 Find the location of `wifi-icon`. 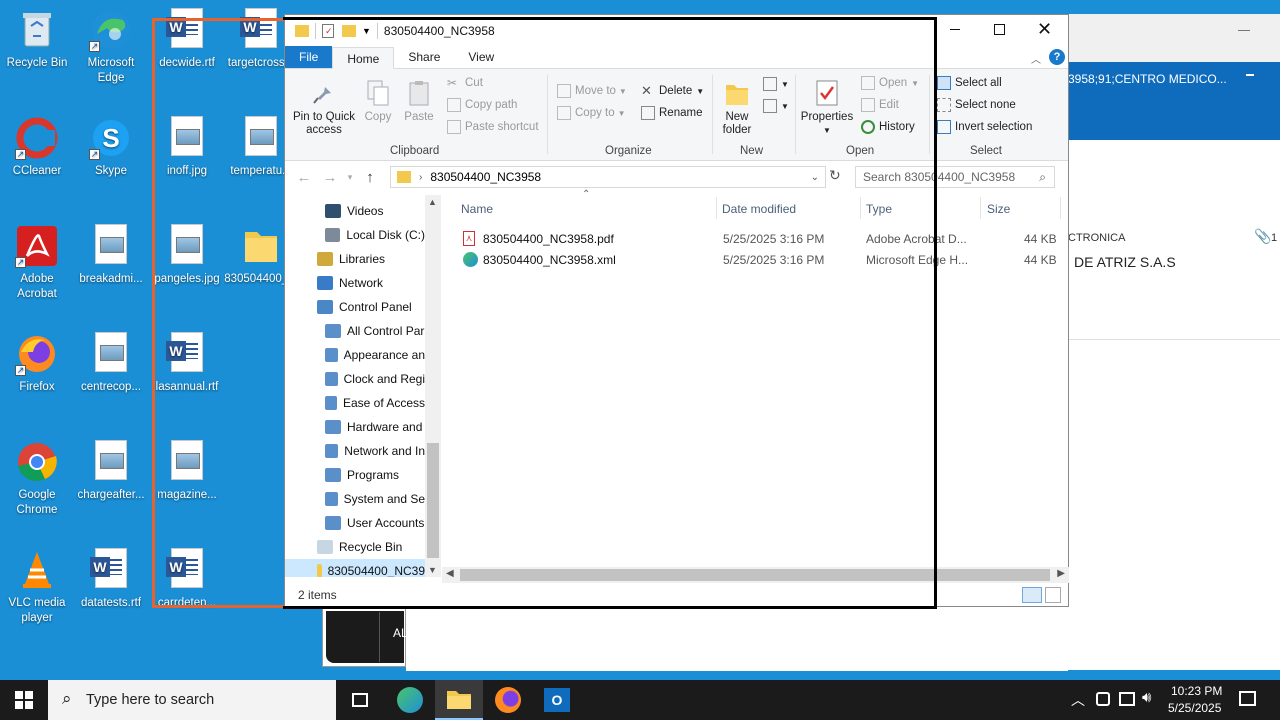

wifi-icon is located at coordinates (1127, 699).